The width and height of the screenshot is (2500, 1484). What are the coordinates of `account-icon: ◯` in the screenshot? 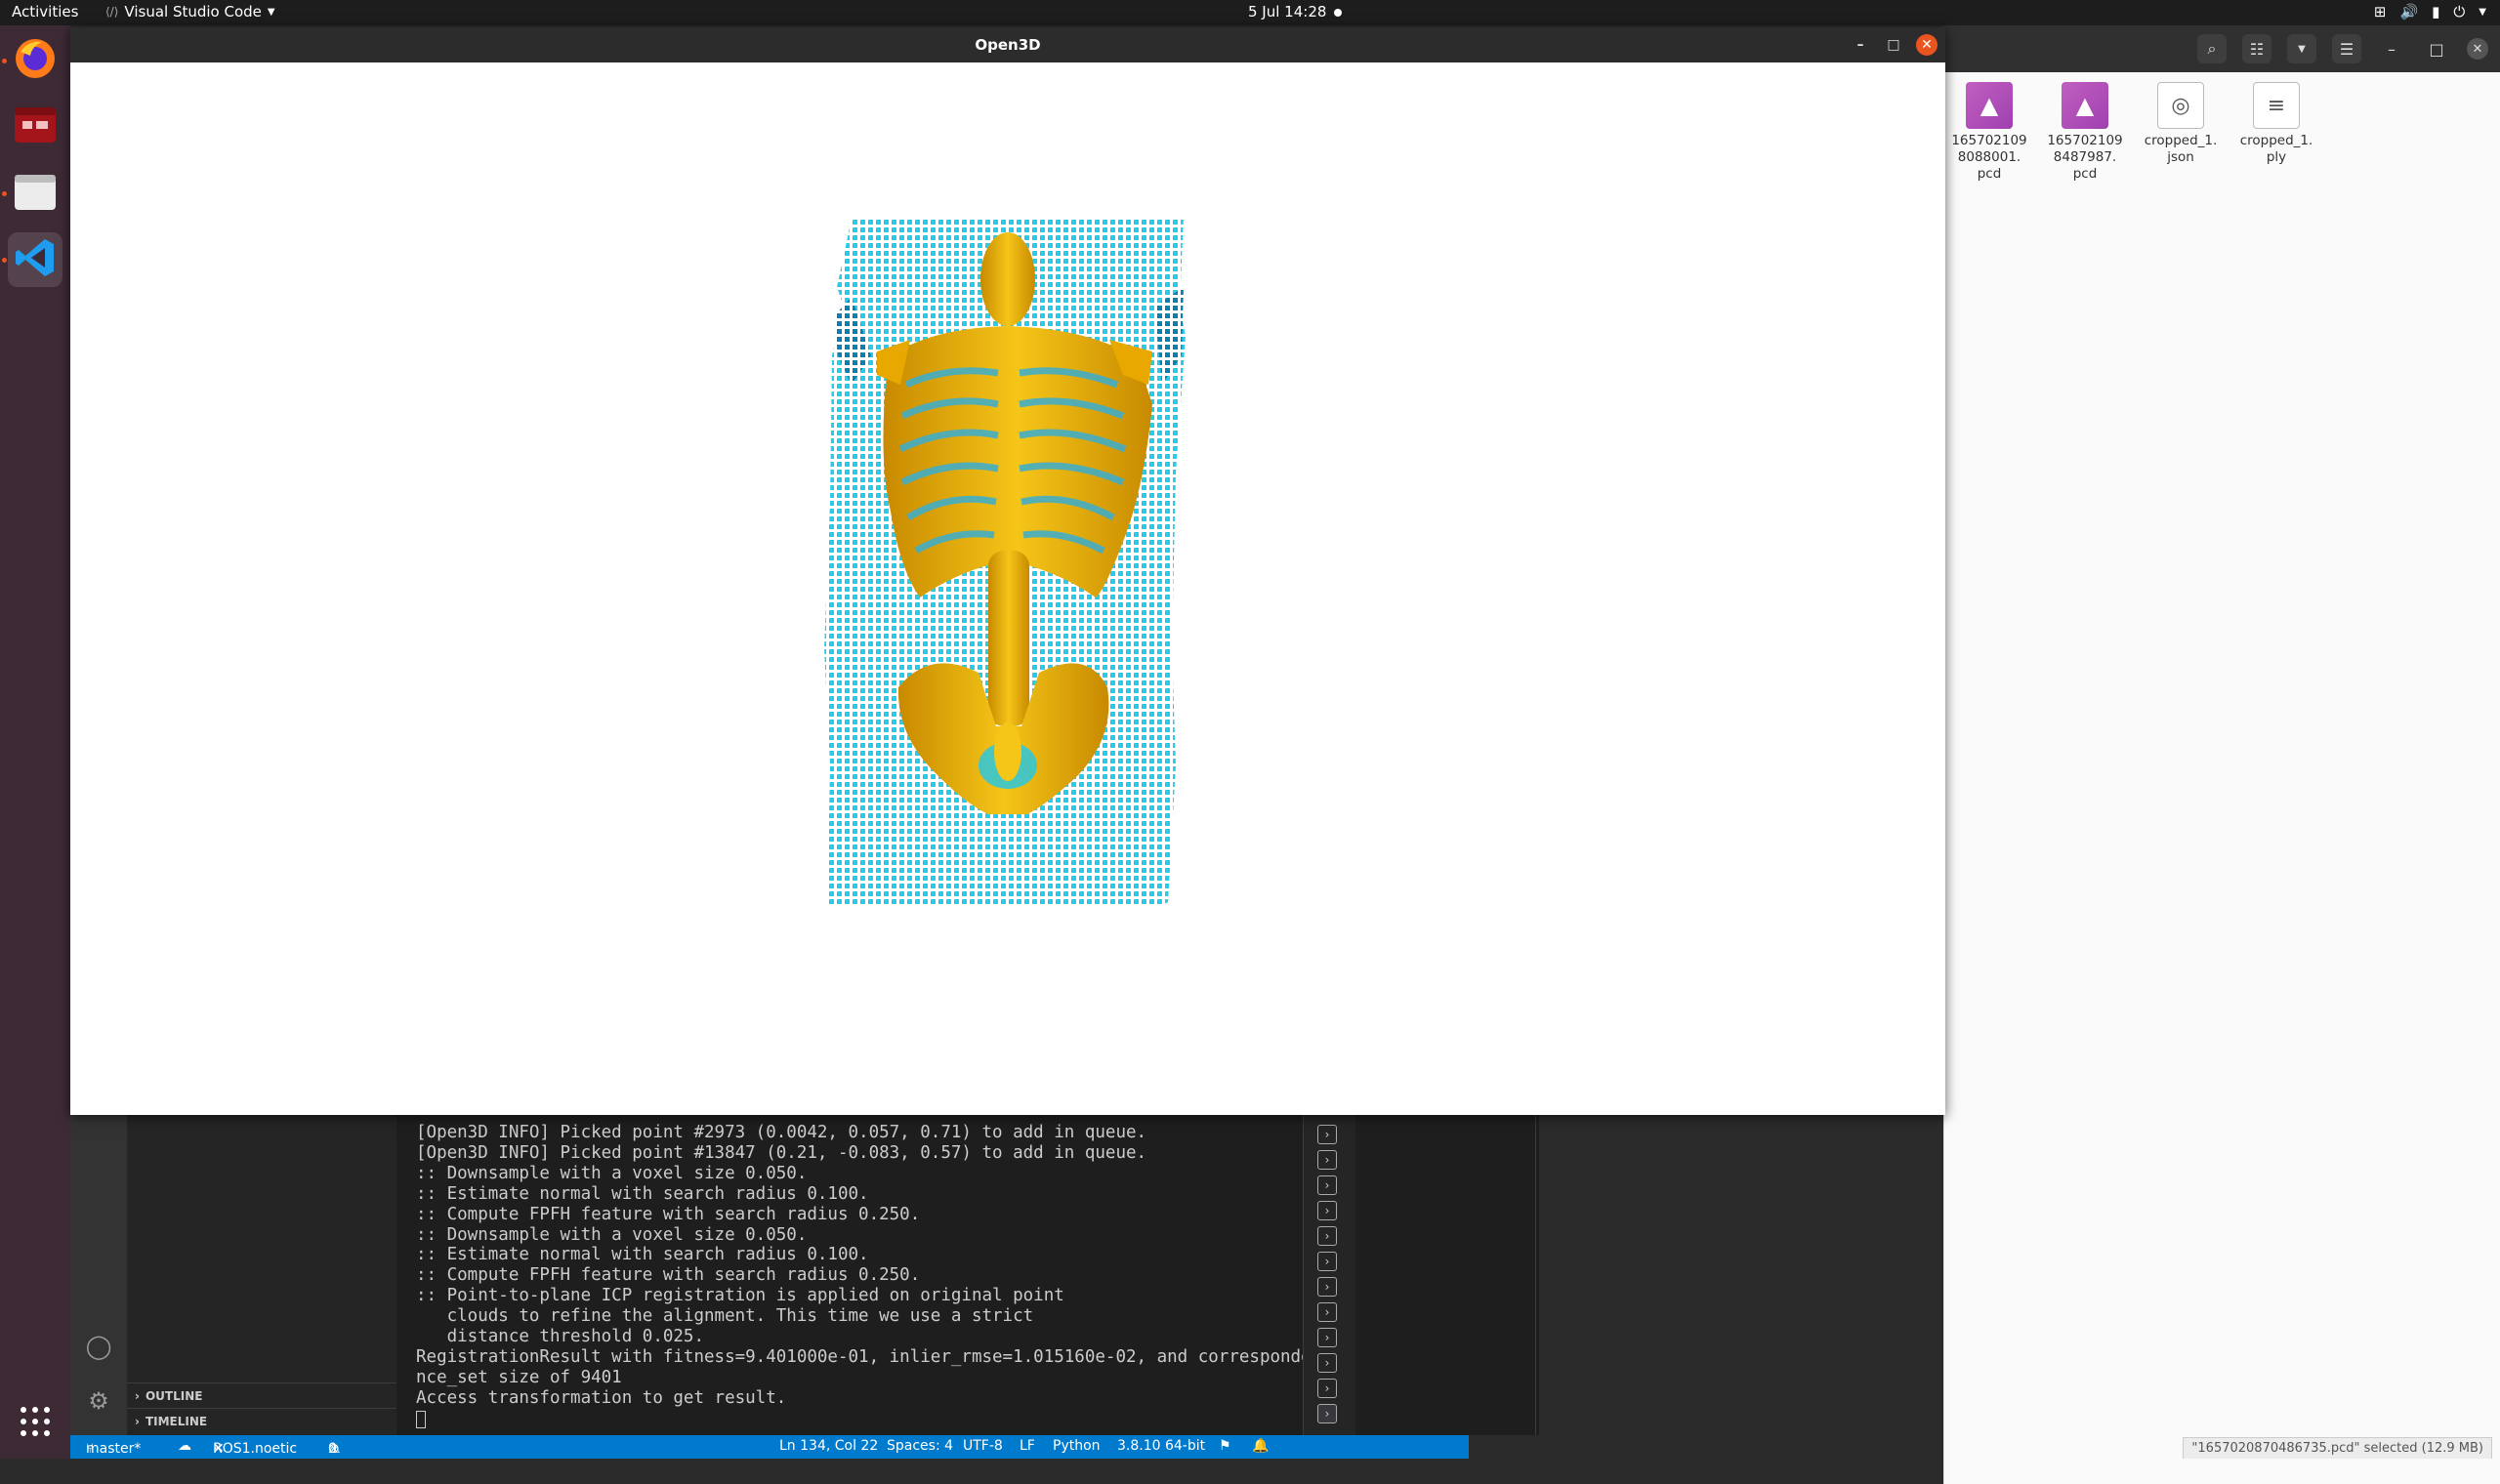 It's located at (98, 1346).